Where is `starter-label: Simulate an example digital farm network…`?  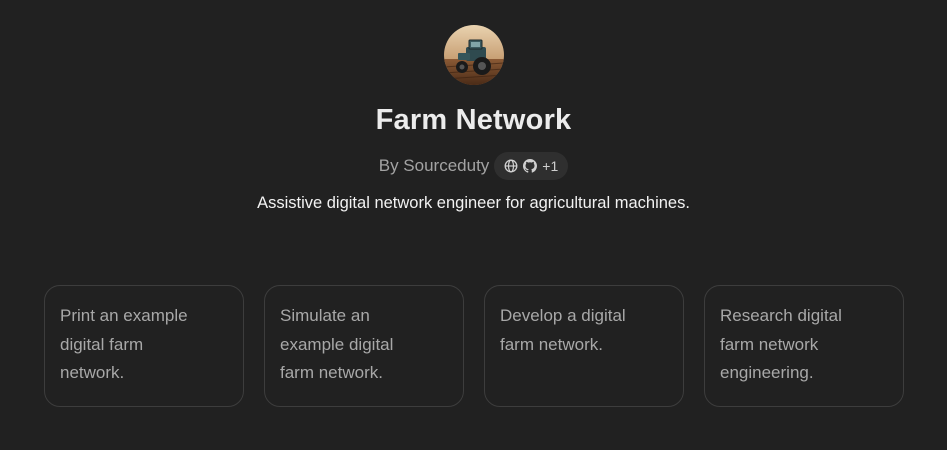 starter-label: Simulate an example digital farm network… is located at coordinates (337, 344).